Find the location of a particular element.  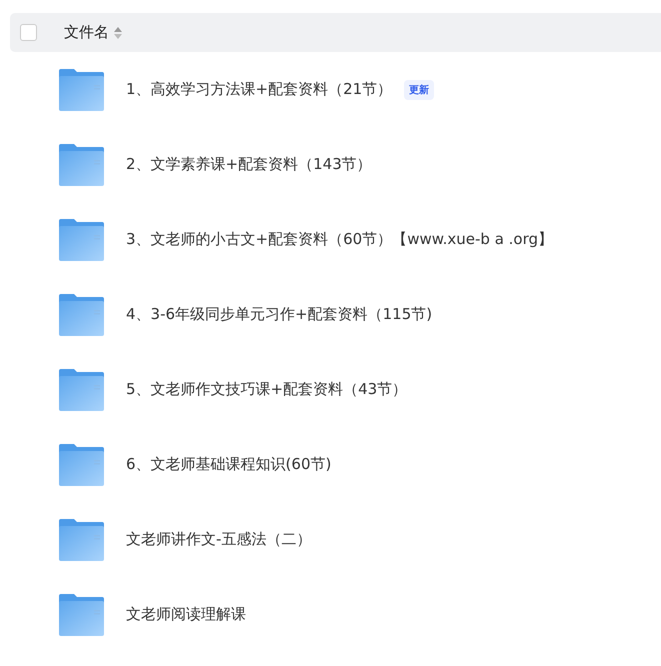

file-name: 2、文学素养课+配套资料（143节） is located at coordinates (249, 164).